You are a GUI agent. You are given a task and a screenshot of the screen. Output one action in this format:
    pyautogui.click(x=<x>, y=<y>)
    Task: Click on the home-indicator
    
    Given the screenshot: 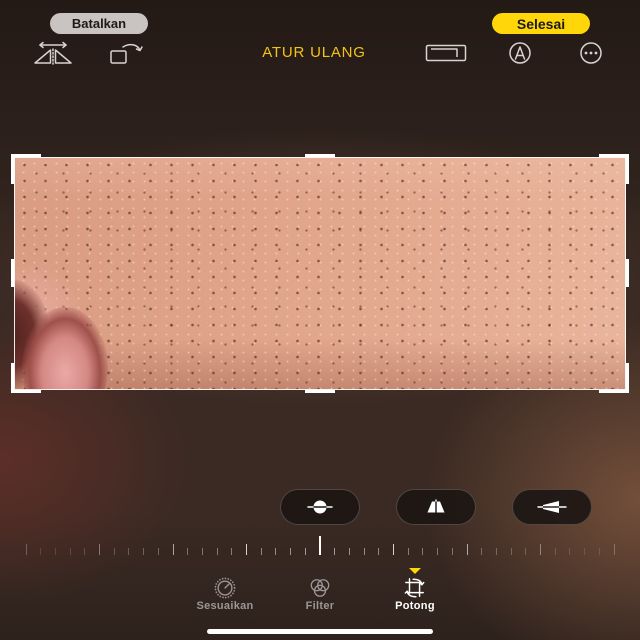 What is the action you would take?
    pyautogui.click(x=320, y=631)
    